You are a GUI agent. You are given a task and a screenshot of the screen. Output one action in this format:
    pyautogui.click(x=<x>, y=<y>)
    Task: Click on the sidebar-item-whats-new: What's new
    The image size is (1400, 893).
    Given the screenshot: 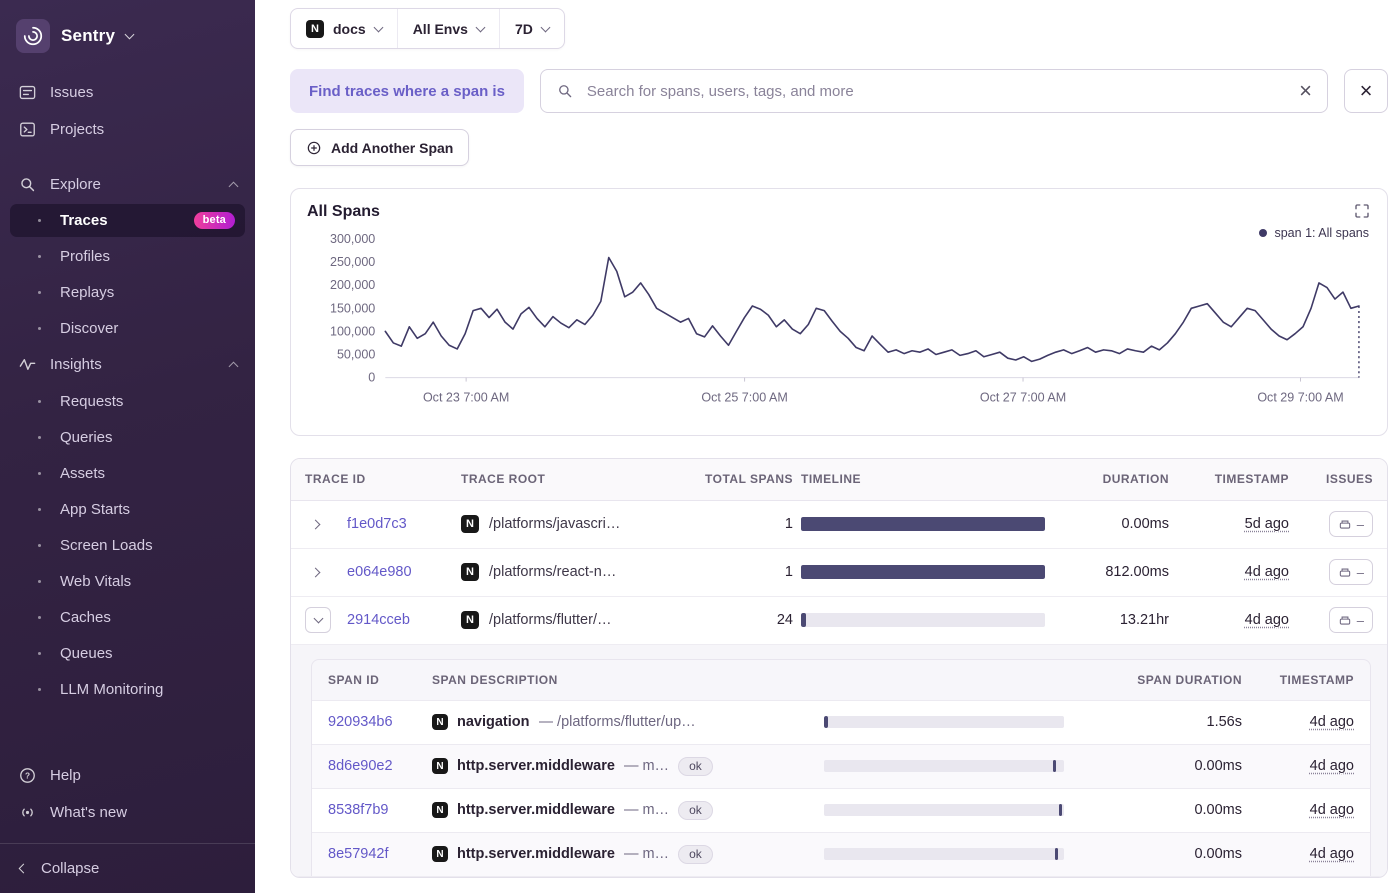 What is the action you would take?
    pyautogui.click(x=127, y=812)
    